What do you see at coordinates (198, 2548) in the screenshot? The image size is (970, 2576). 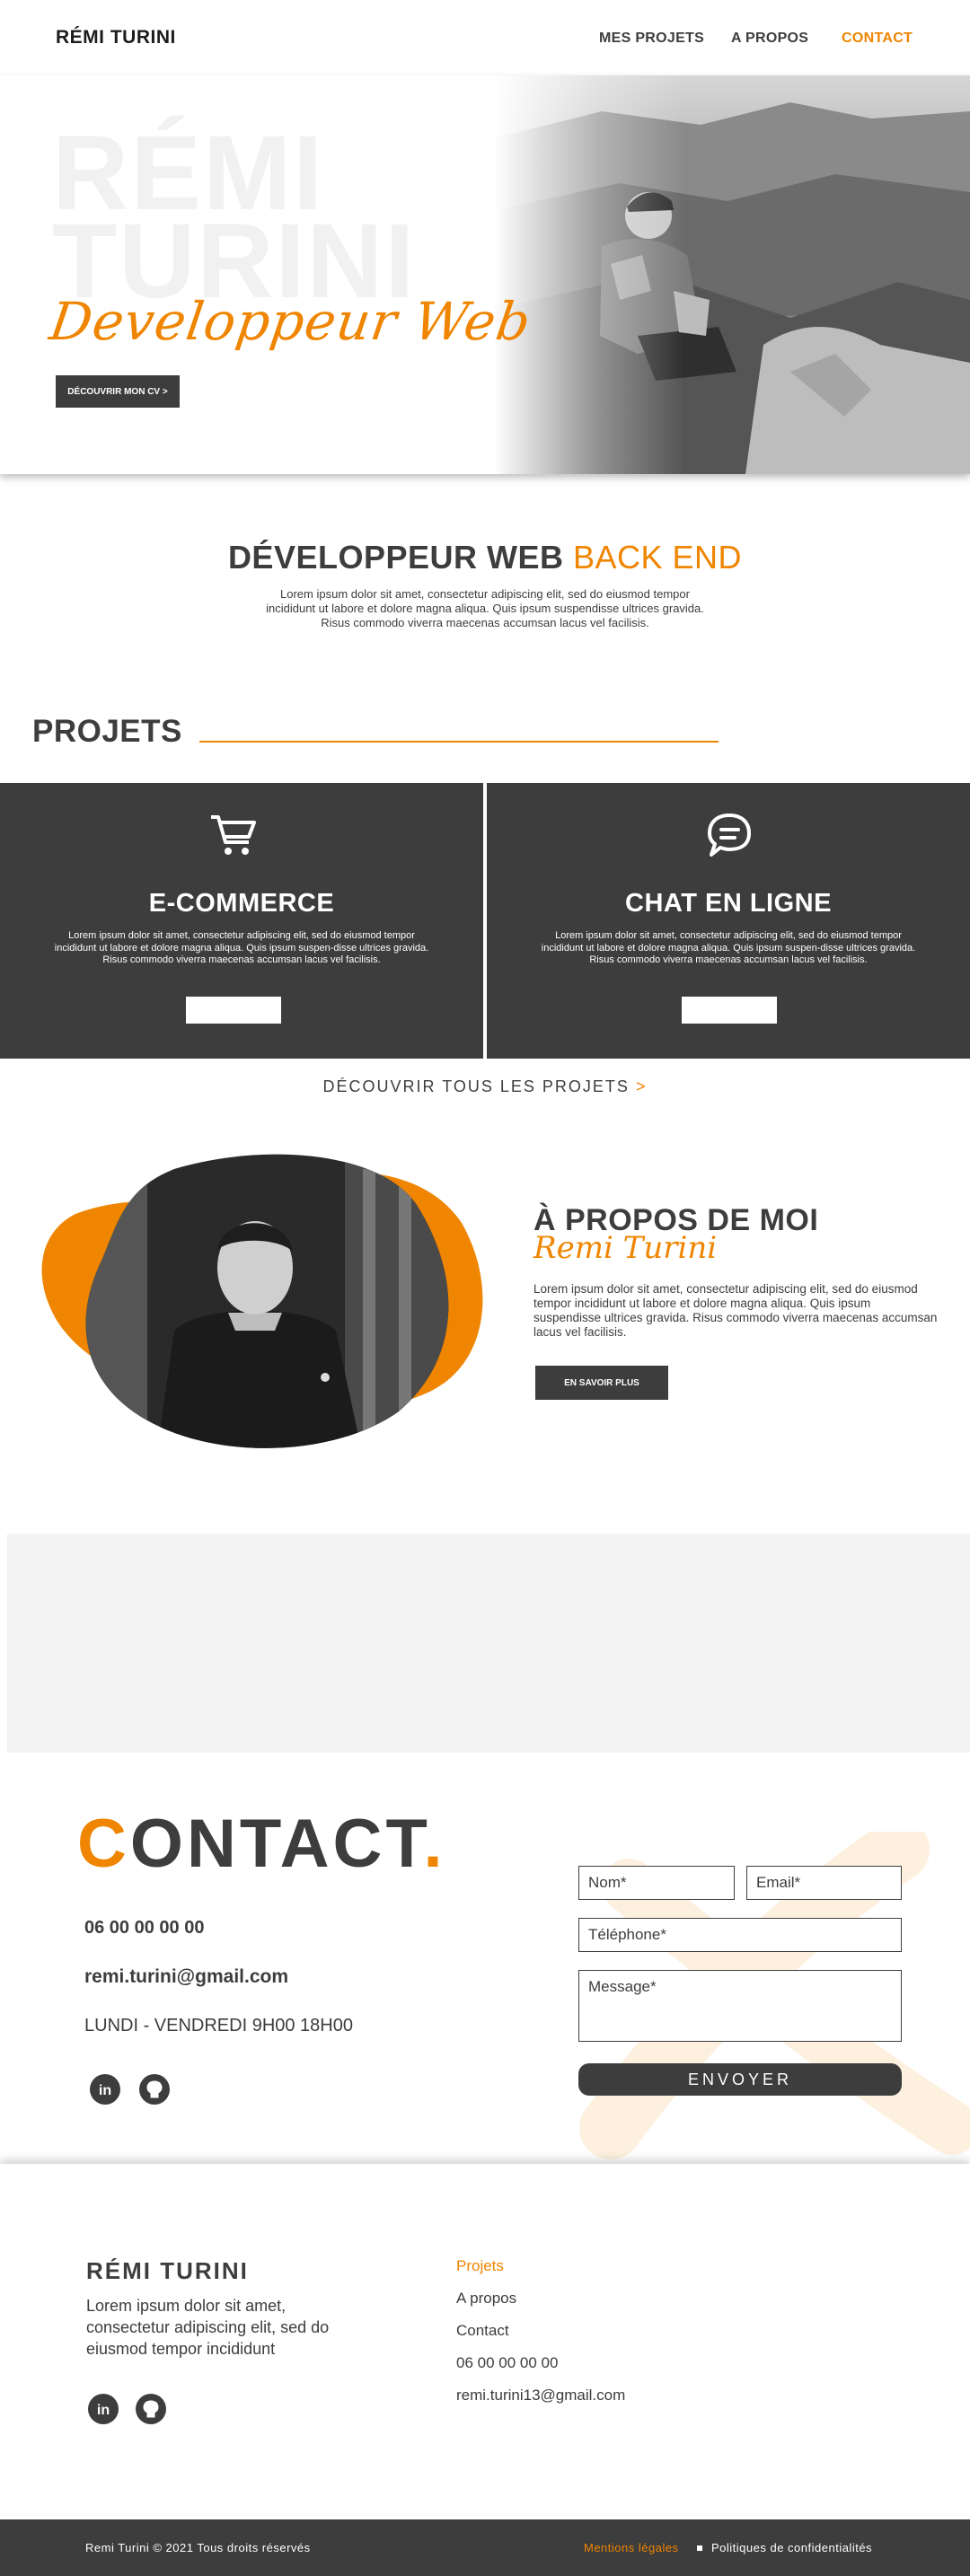 I see `copyright-text: Remi Turini © 2021 Tous droits réservés` at bounding box center [198, 2548].